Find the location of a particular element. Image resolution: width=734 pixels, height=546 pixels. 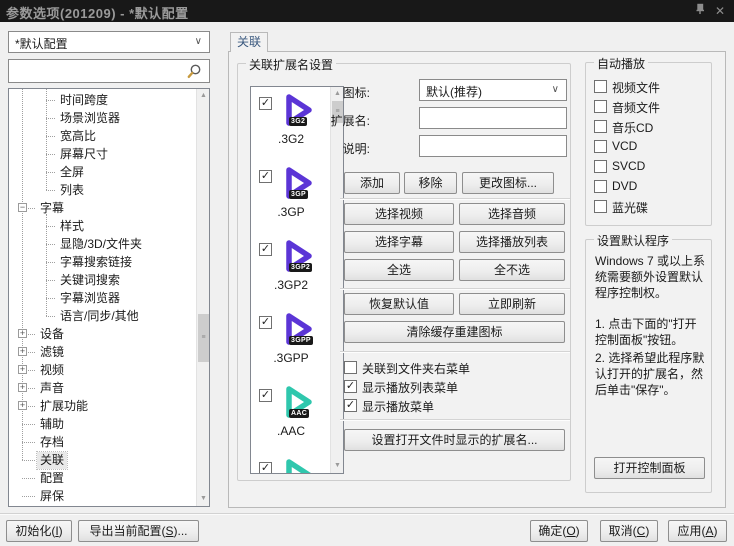

sidebar-item-21: 配置 is located at coordinates (52, 478).